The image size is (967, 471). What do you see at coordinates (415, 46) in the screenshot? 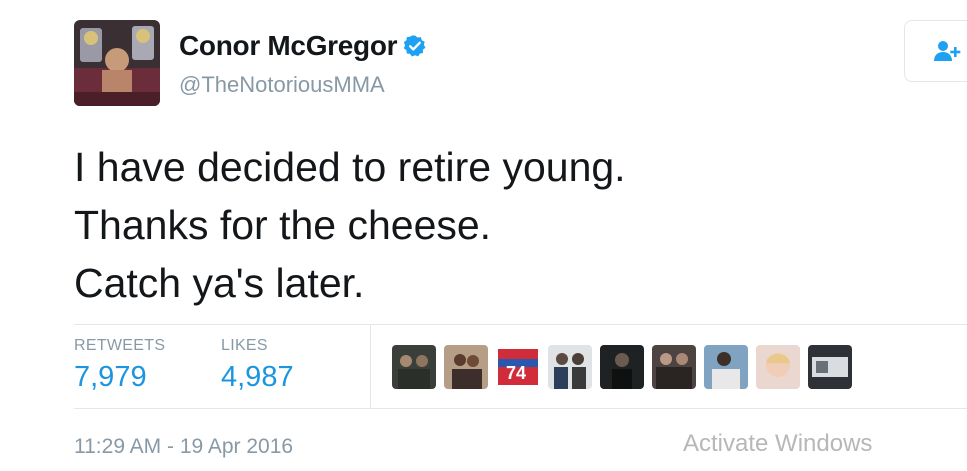
I see `verified-badge-icon` at bounding box center [415, 46].